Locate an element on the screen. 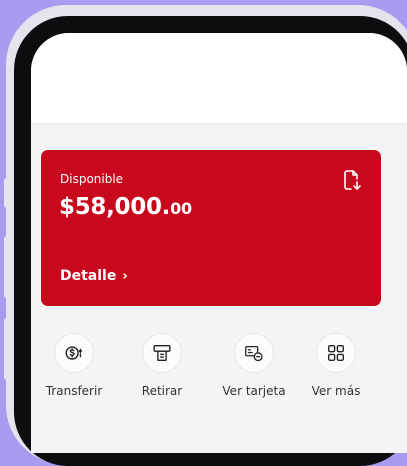  atm-withdraw-icon is located at coordinates (162, 353).